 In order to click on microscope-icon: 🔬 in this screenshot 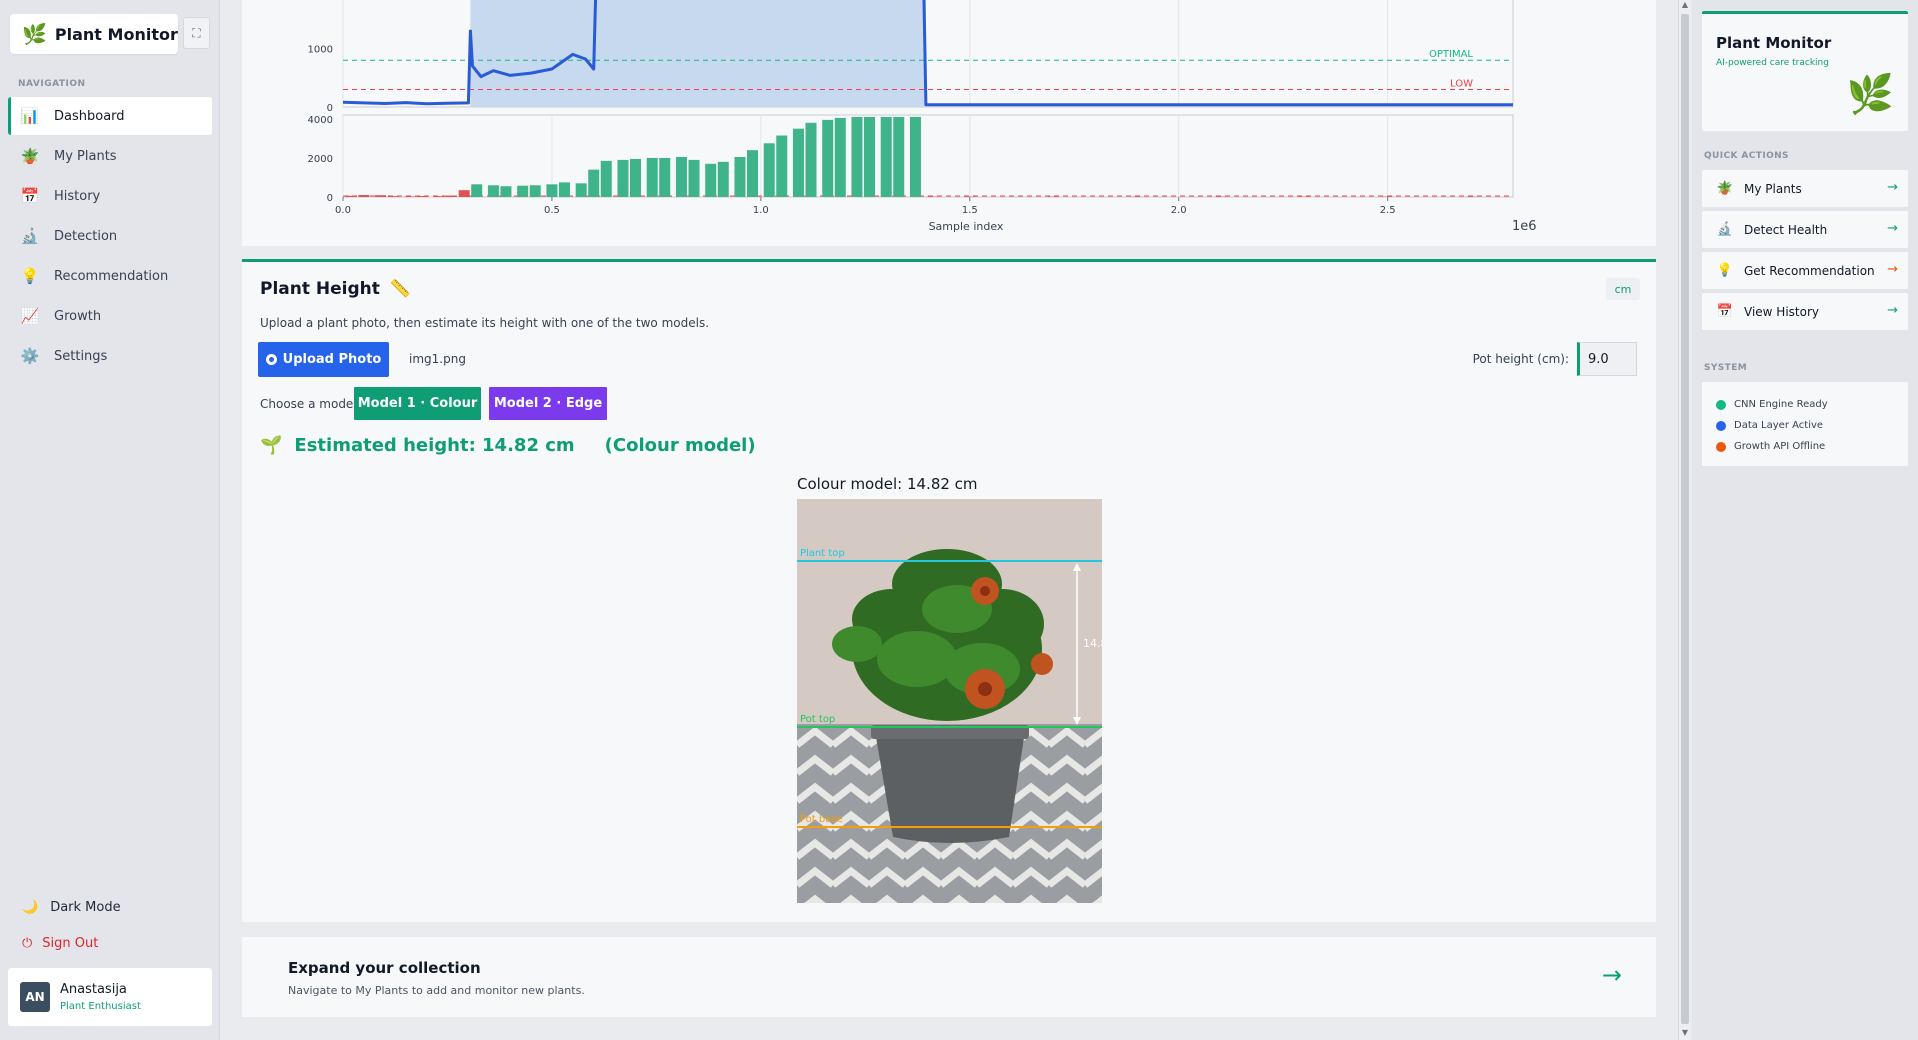, I will do `click(1725, 229)`.